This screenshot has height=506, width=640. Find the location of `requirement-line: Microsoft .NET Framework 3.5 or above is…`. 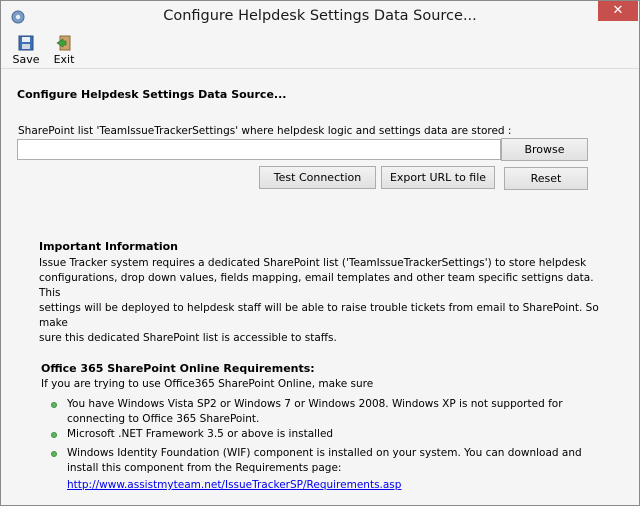

requirement-line: Microsoft .NET Framework 3.5 or above is… is located at coordinates (200, 434).